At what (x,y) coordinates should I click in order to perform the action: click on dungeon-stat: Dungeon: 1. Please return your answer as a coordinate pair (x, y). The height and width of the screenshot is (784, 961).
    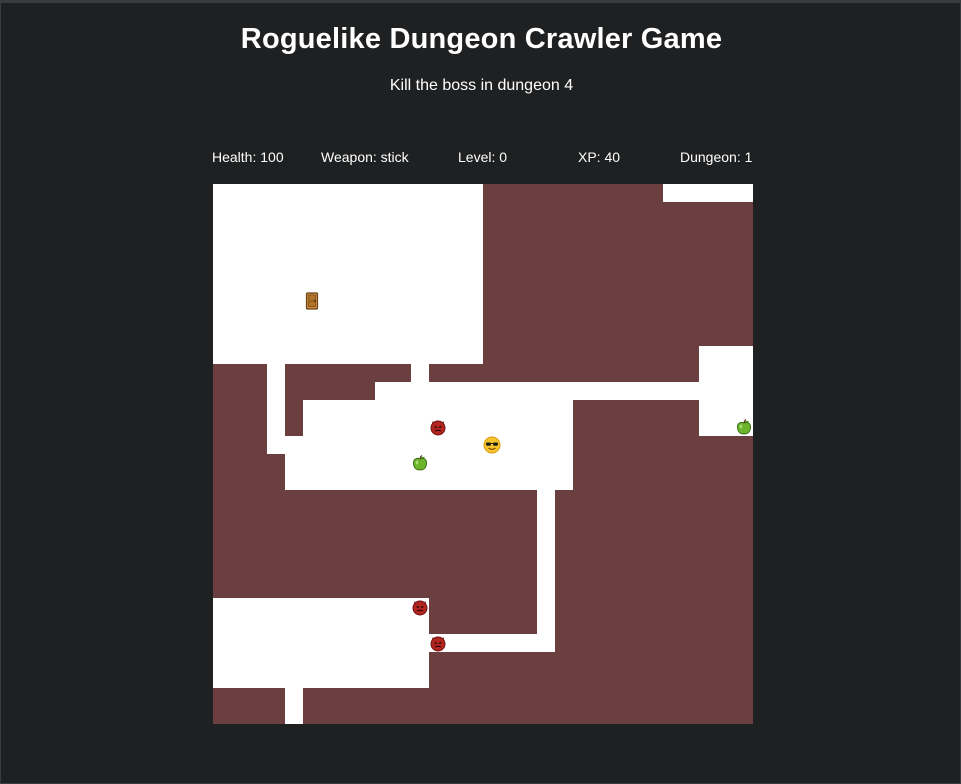
    Looking at the image, I should click on (716, 157).